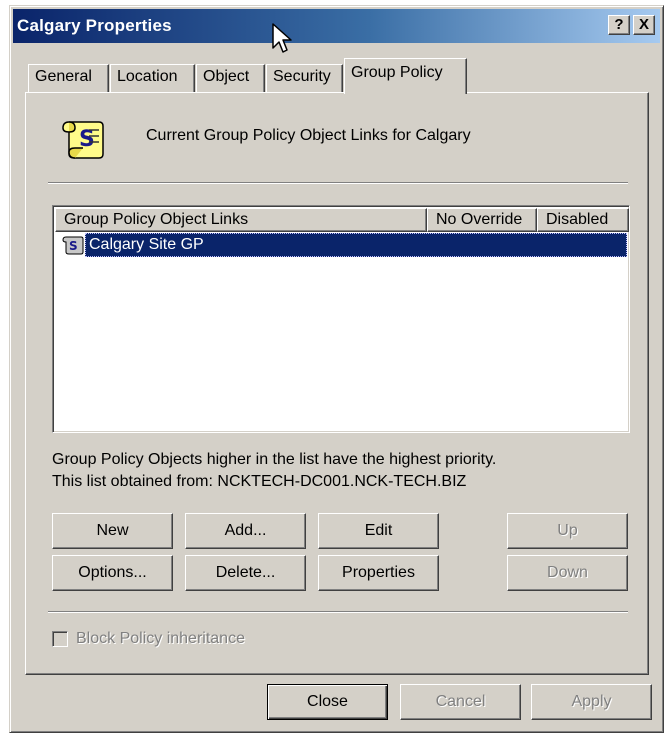  What do you see at coordinates (160, 638) in the screenshot?
I see `block-inheritance-label: Block Policy inheritance` at bounding box center [160, 638].